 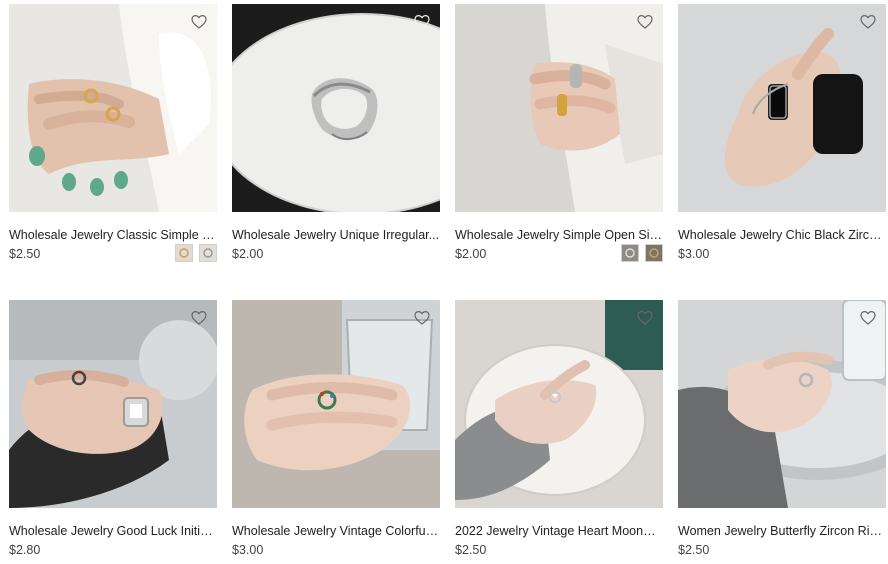 I want to click on product-photo-hand-square-zircon-ring, so click(x=113, y=404).